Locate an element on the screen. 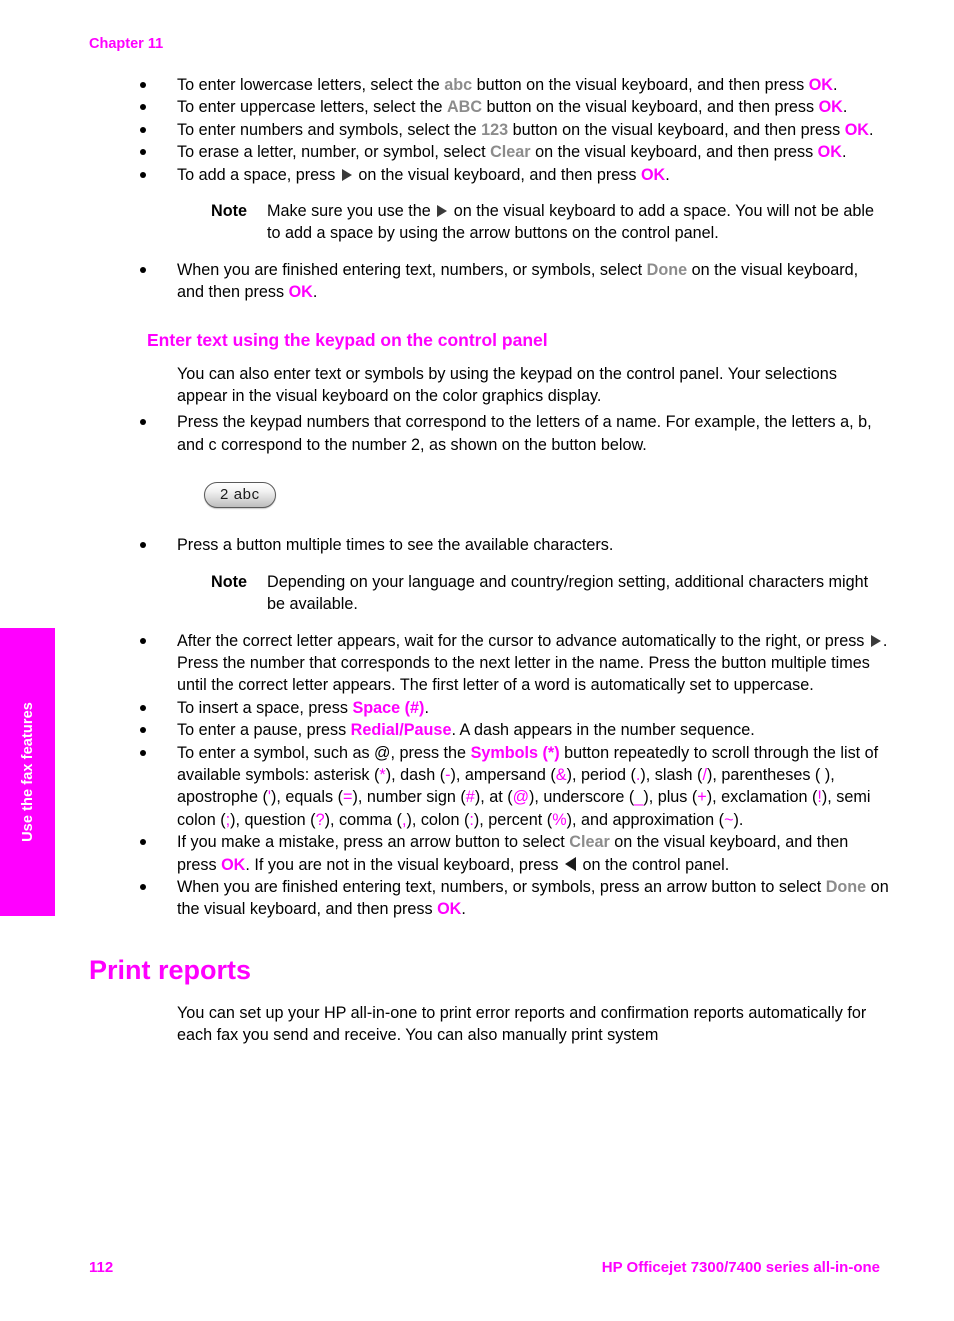 This screenshot has width=954, height=1321. bullet-text: . A dash appears in the number sequence. is located at coordinates (603, 730).